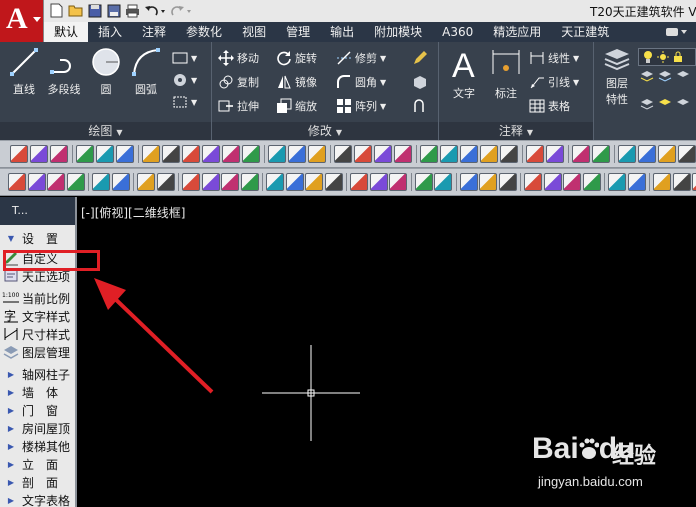 The width and height of the screenshot is (696, 507). What do you see at coordinates (590, 481) in the screenshot?
I see `watermark-url: jingyan.baidu.com` at bounding box center [590, 481].